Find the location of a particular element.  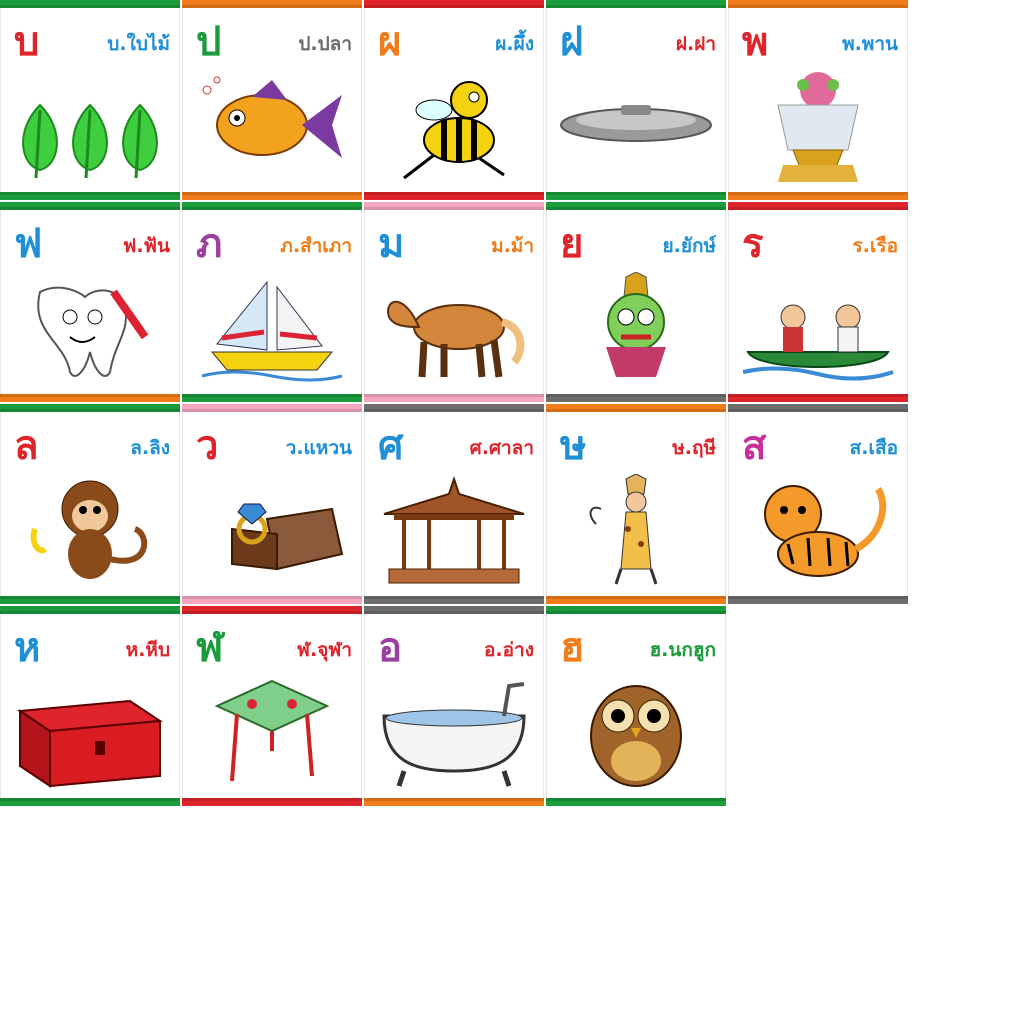

card-letter: ห is located at coordinates (27, 648).